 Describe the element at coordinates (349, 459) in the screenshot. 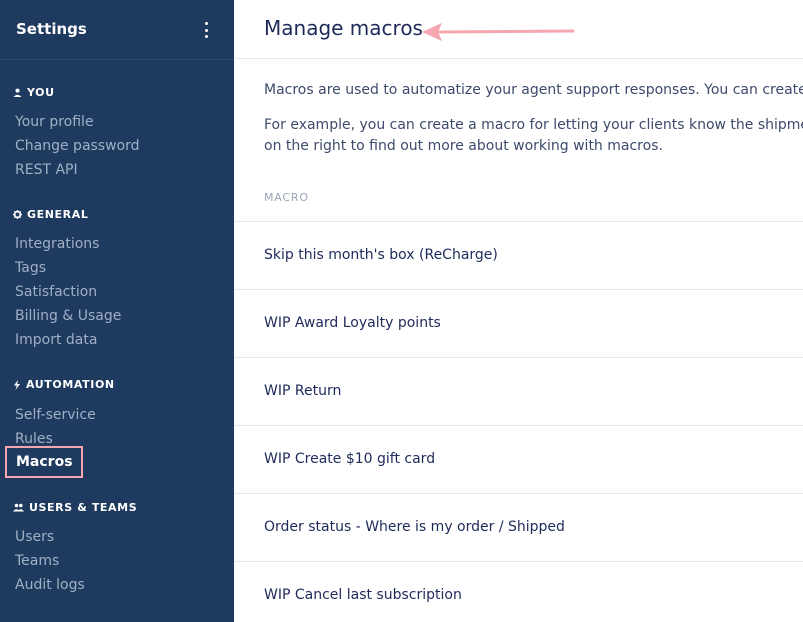

I see `macro-name: WIP Create $10 gift card` at that location.